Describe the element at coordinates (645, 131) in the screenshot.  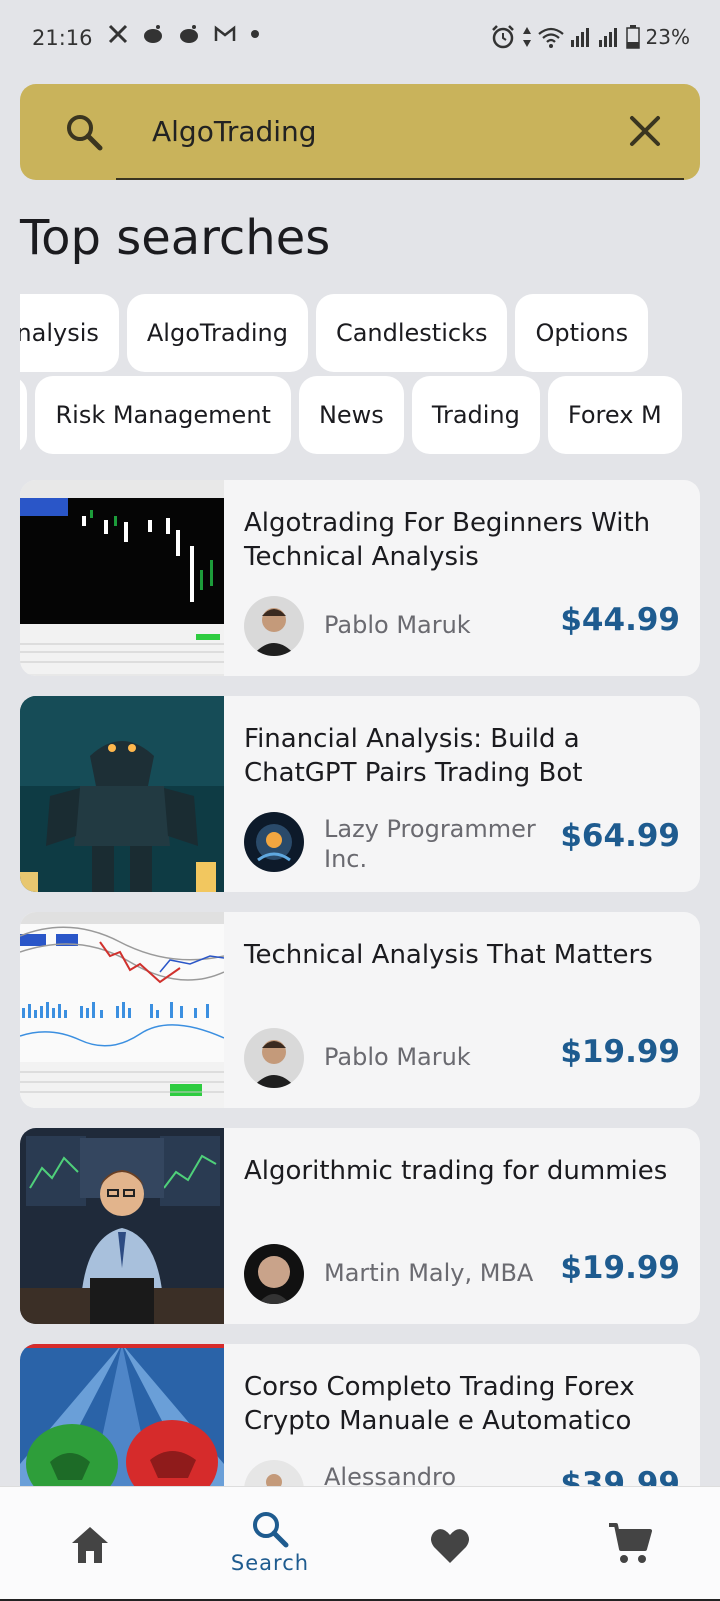
I see `clear-search-icon` at that location.